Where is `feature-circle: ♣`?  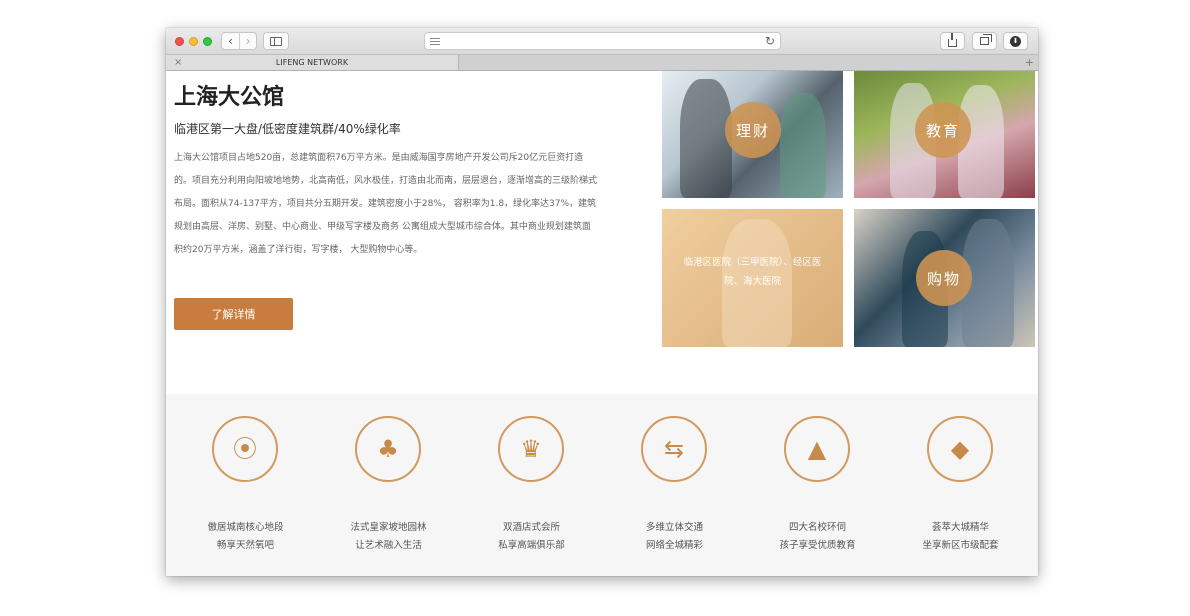 feature-circle: ♣ is located at coordinates (388, 449).